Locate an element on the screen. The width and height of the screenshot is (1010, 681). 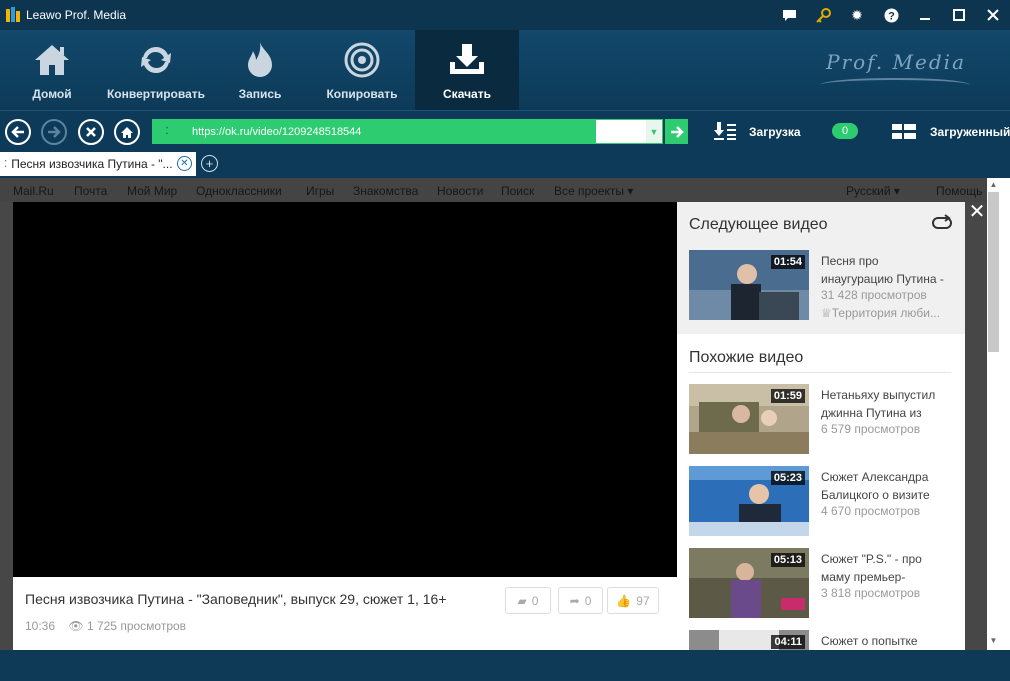
shares-count: 0 is located at coordinates (588, 600).